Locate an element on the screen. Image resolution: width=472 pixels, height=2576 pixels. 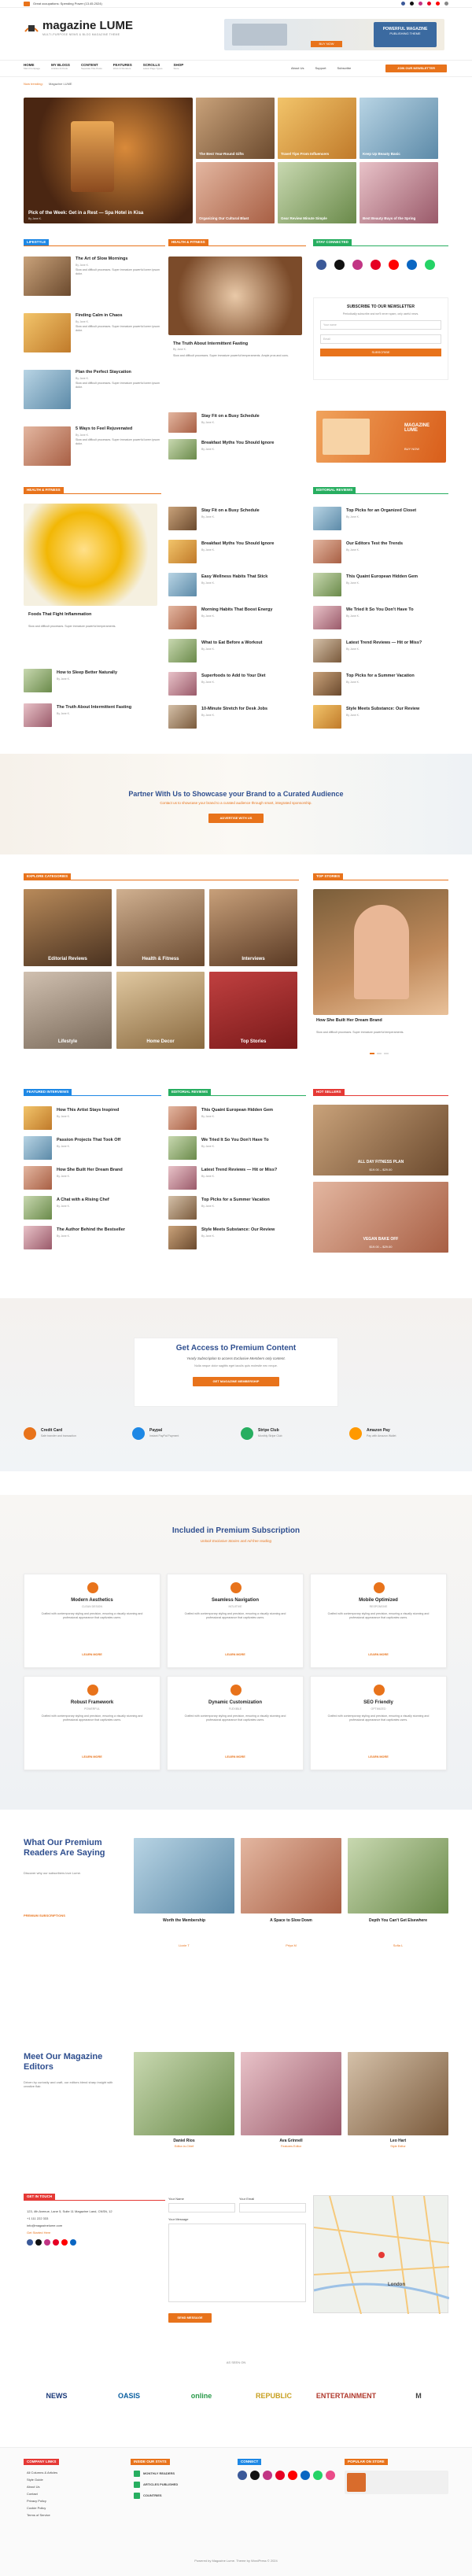
explore-label: EXPLORE CATEGORIES is located at coordinates (48, 877).